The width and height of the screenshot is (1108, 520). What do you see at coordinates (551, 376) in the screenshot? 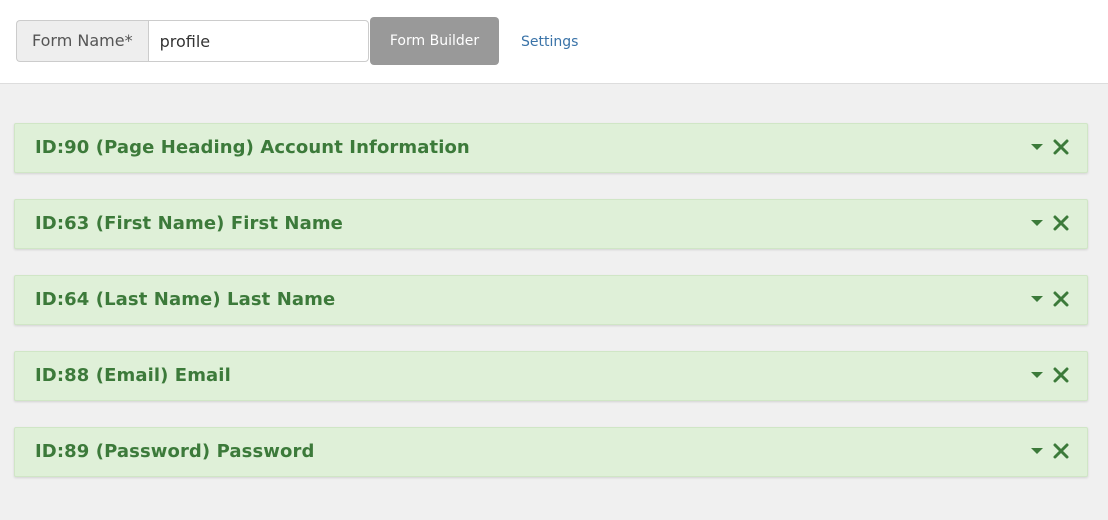
I see `field-row-email: ID:88 (Email) Email` at bounding box center [551, 376].